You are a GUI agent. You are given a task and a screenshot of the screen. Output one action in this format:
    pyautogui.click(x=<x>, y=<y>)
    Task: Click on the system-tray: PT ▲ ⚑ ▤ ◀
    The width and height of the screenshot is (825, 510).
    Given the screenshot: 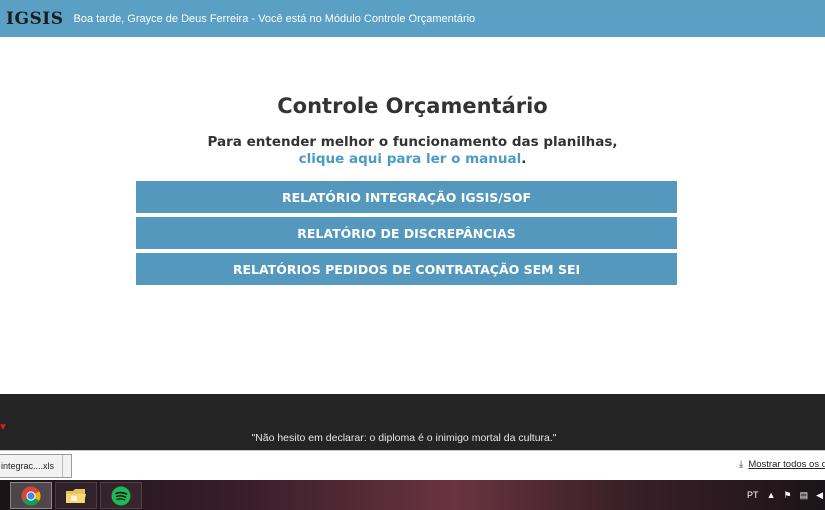 What is the action you would take?
    pyautogui.click(x=786, y=495)
    